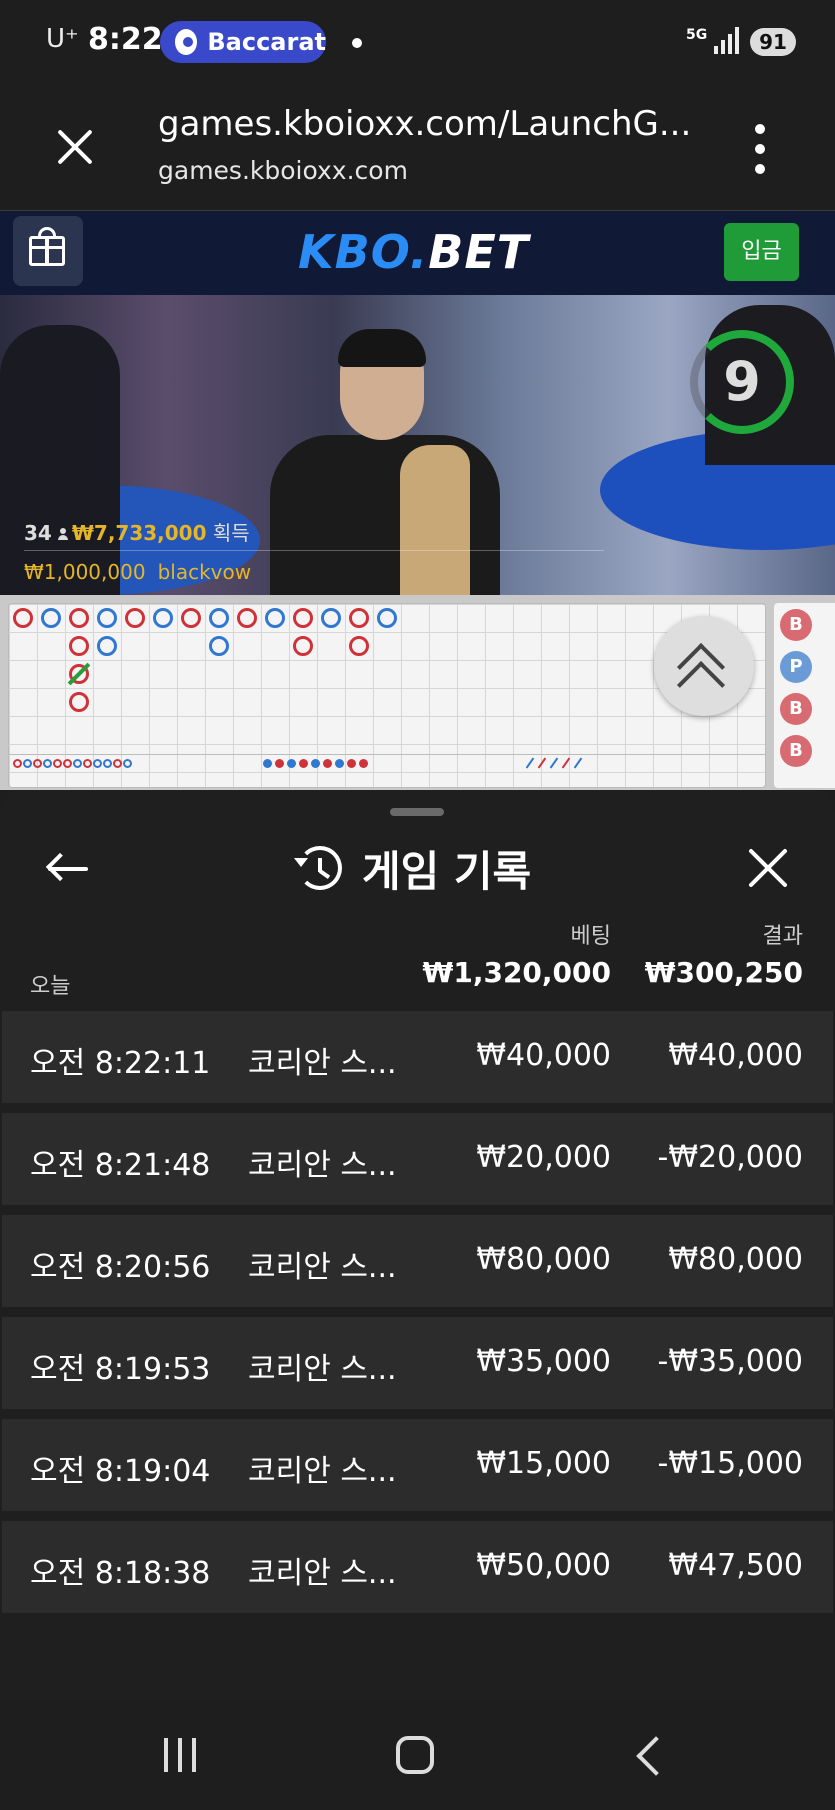  I want to click on gift-button, so click(48, 251).